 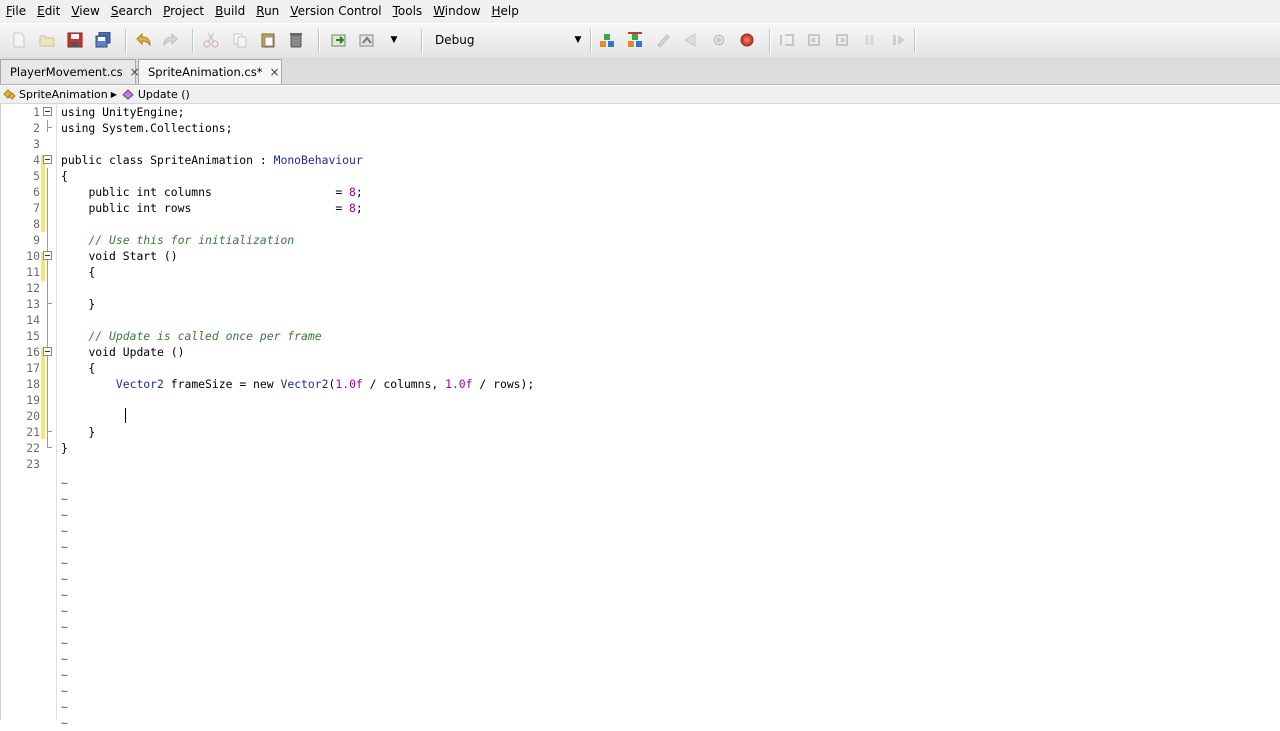 I want to click on code-token: public int, so click(x=126, y=208).